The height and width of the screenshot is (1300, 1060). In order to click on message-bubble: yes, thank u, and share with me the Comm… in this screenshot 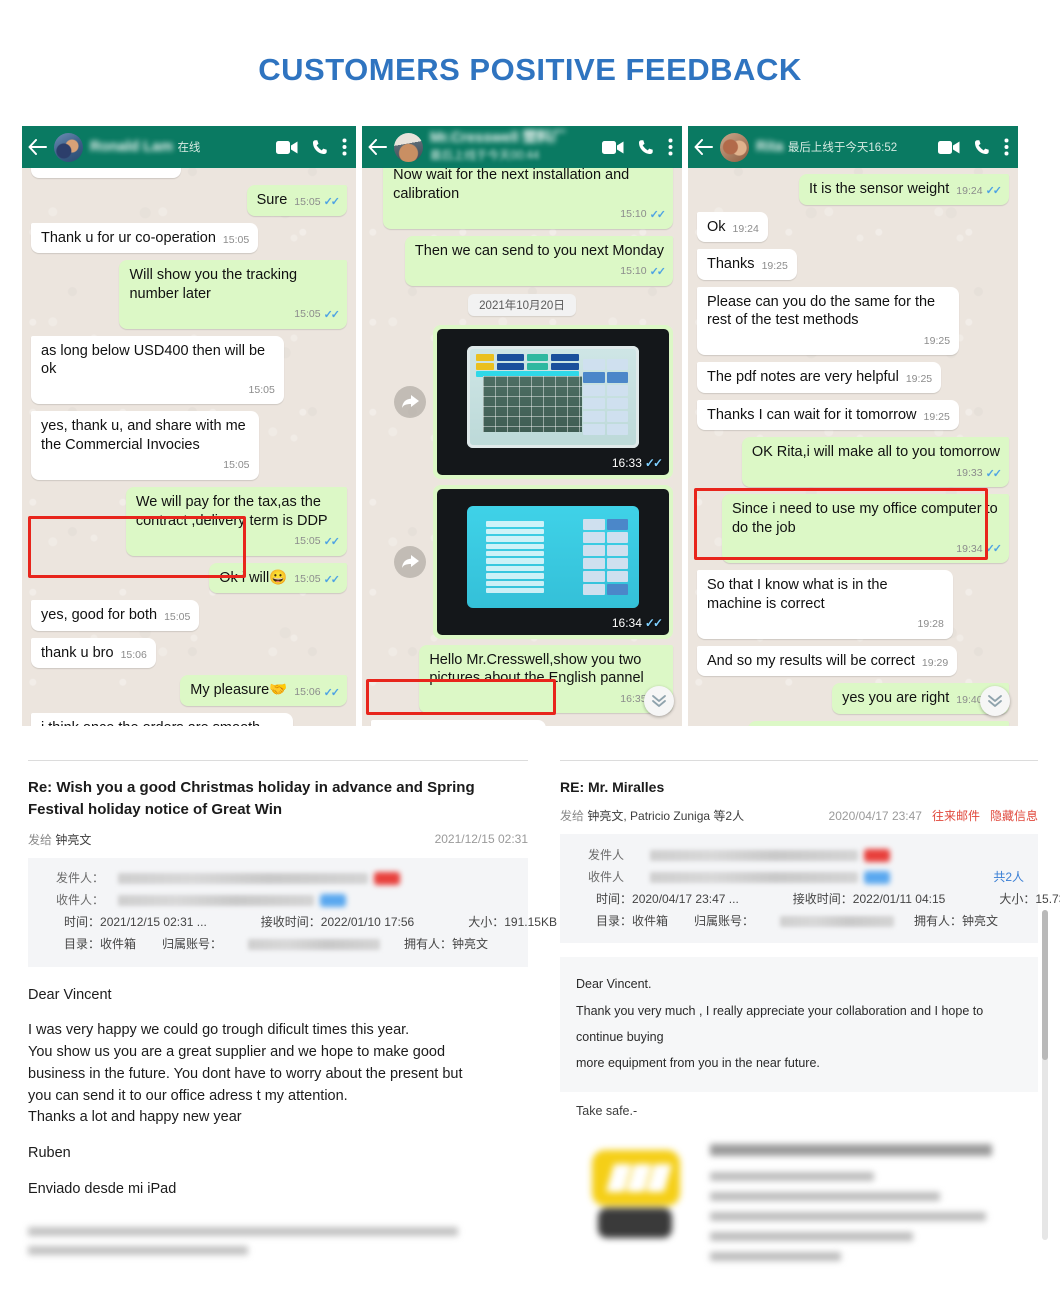, I will do `click(145, 446)`.